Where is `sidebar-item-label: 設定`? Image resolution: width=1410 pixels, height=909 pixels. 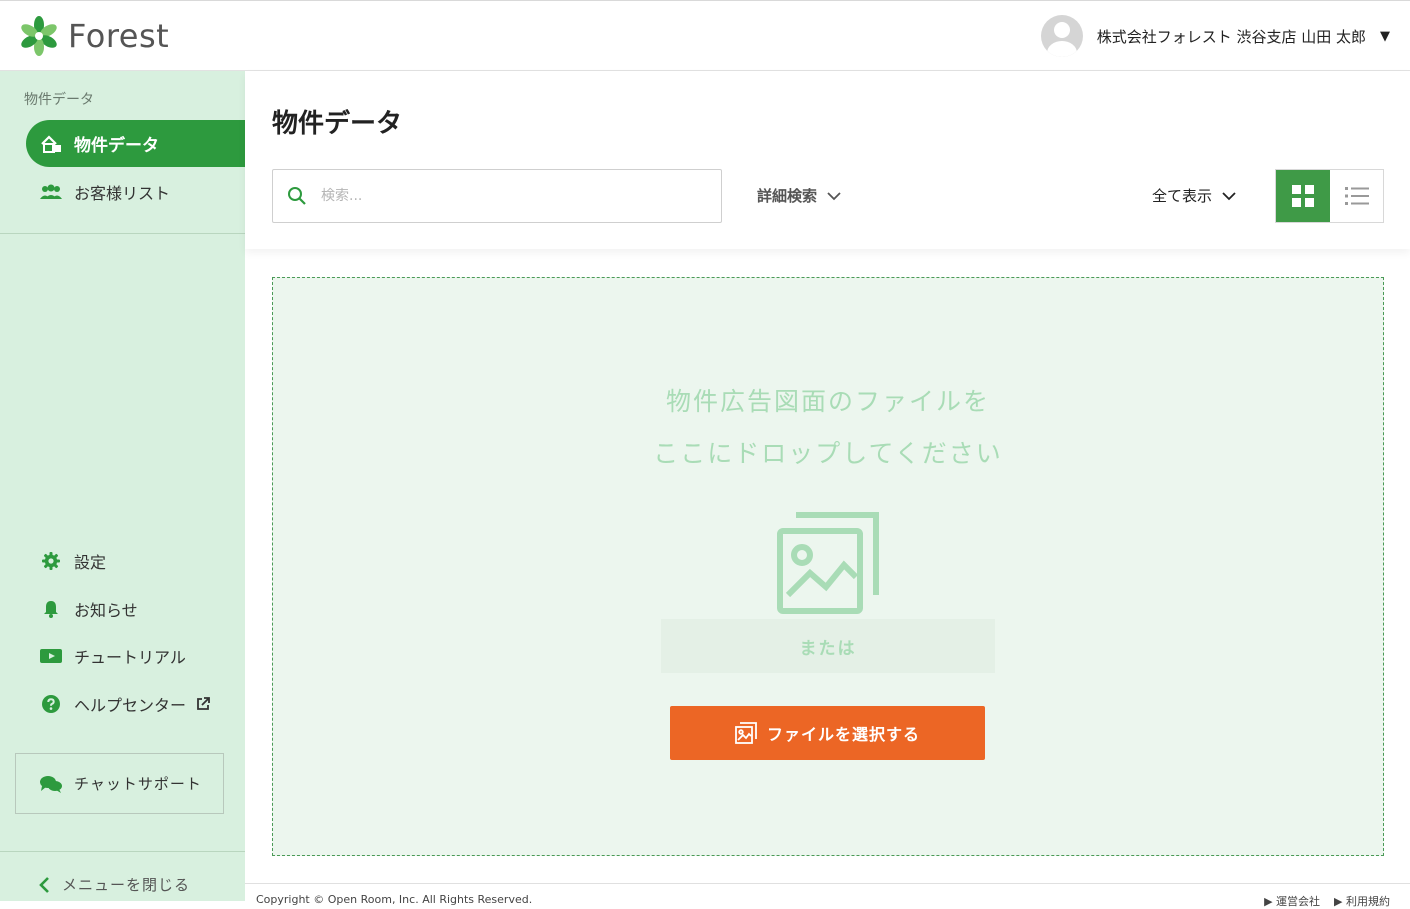
sidebar-item-label: 設定 is located at coordinates (90, 562).